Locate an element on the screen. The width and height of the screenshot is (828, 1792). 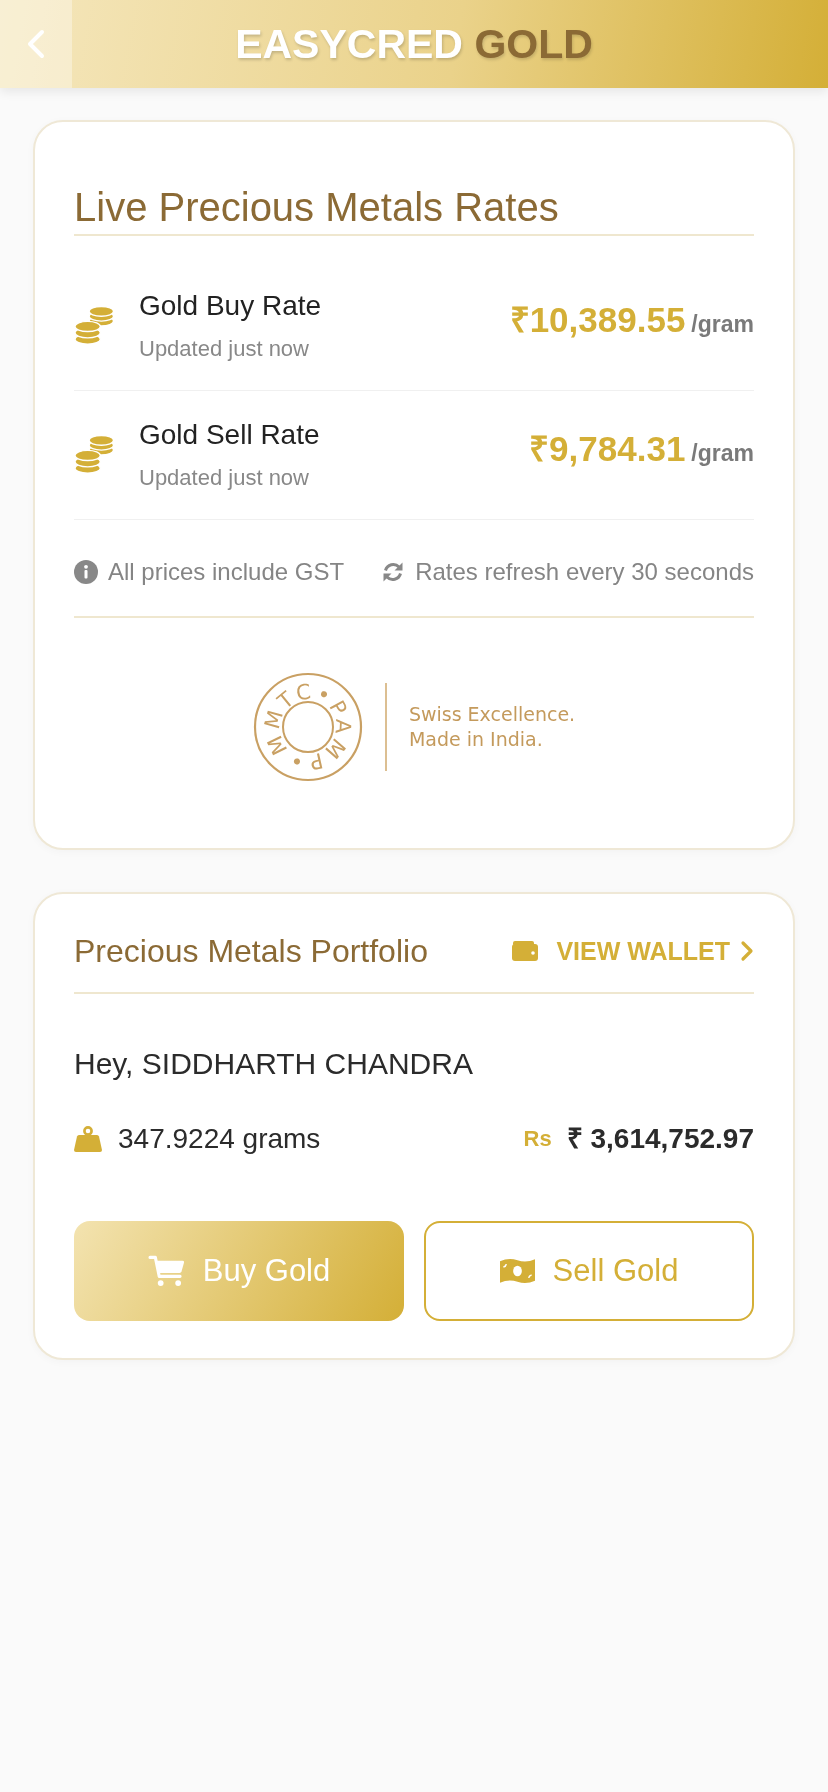
portfolio-value: ₹ 3,614,752.97 is located at coordinates (660, 1139).